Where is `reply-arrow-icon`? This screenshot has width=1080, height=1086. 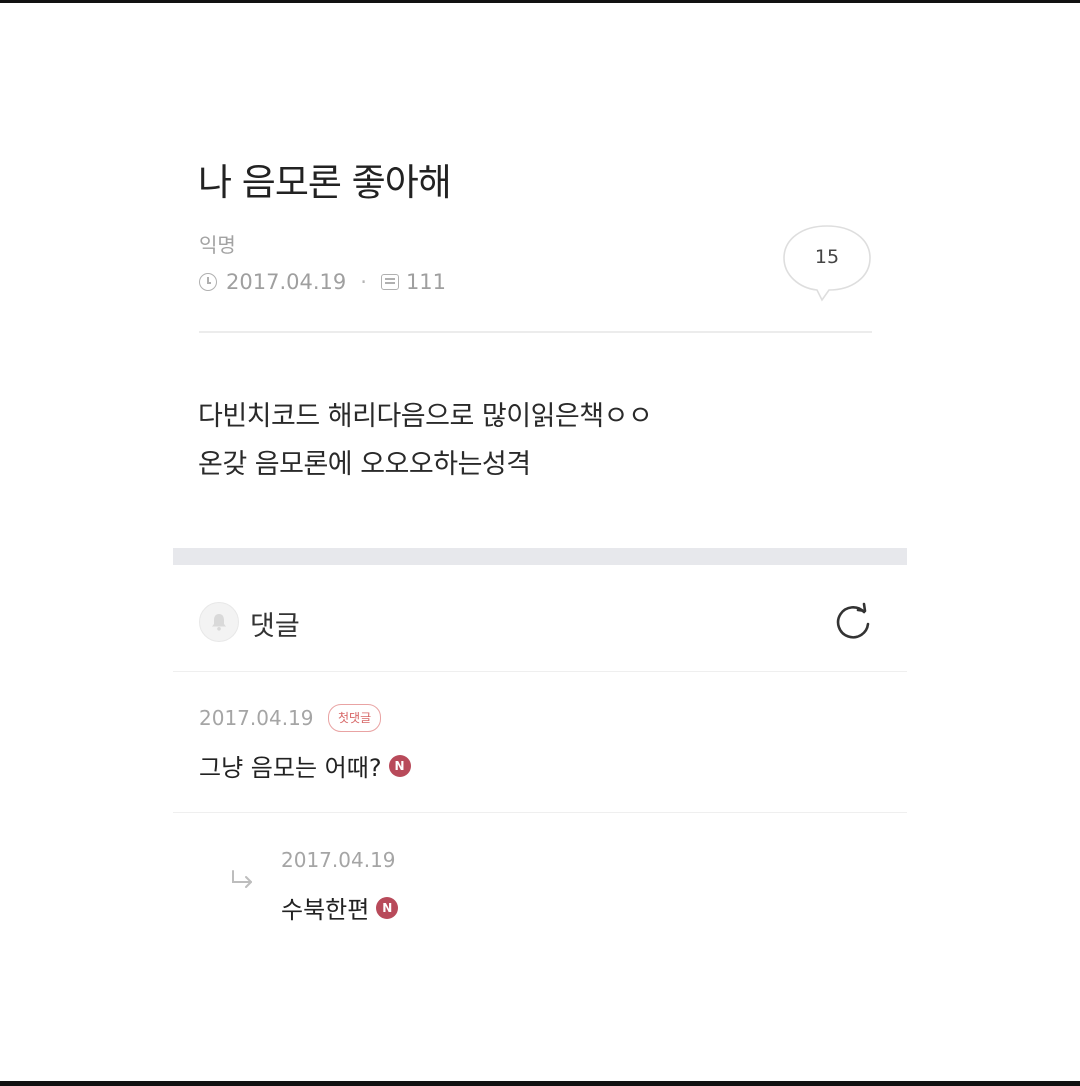 reply-arrow-icon is located at coordinates (242, 879).